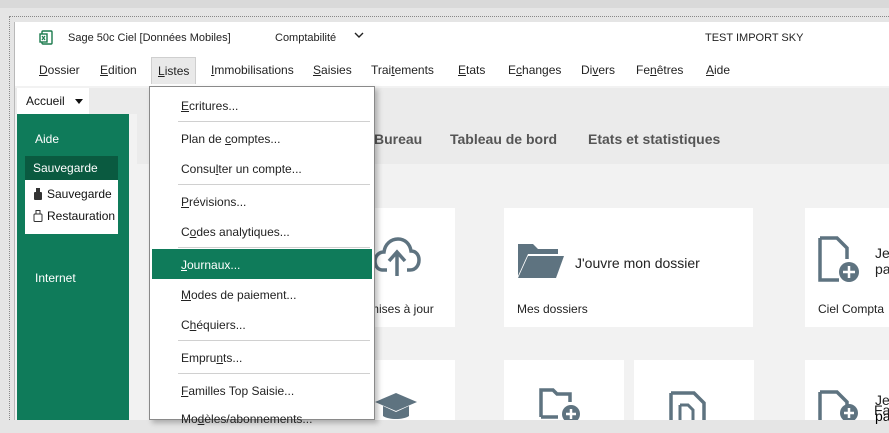 This screenshot has width=889, height=433. What do you see at coordinates (559, 404) in the screenshot?
I see `folder-add-icon` at bounding box center [559, 404].